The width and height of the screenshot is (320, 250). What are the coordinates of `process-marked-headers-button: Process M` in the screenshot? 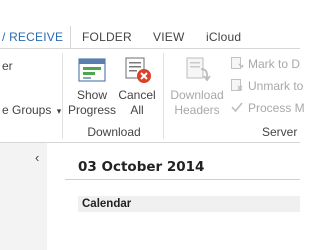 It's located at (267, 109).